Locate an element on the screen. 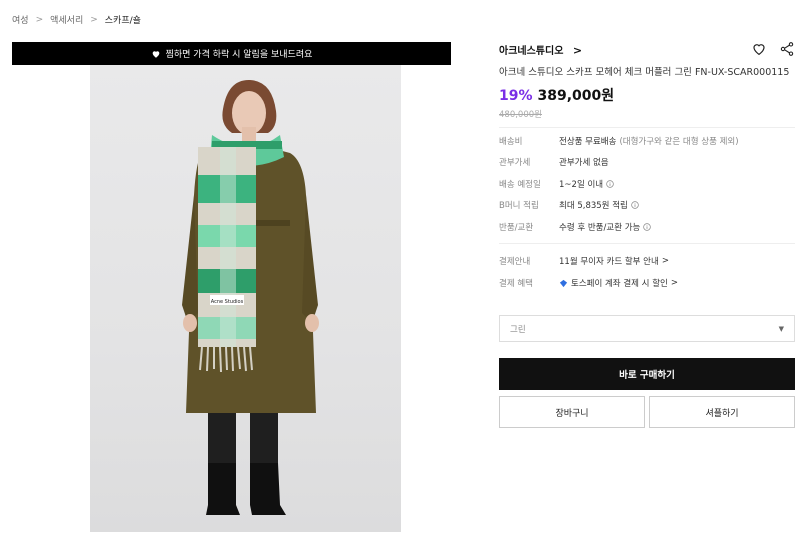 The width and height of the screenshot is (800, 547). info-points: B머니 적립 최대 5,835원 적립 is located at coordinates (569, 205).